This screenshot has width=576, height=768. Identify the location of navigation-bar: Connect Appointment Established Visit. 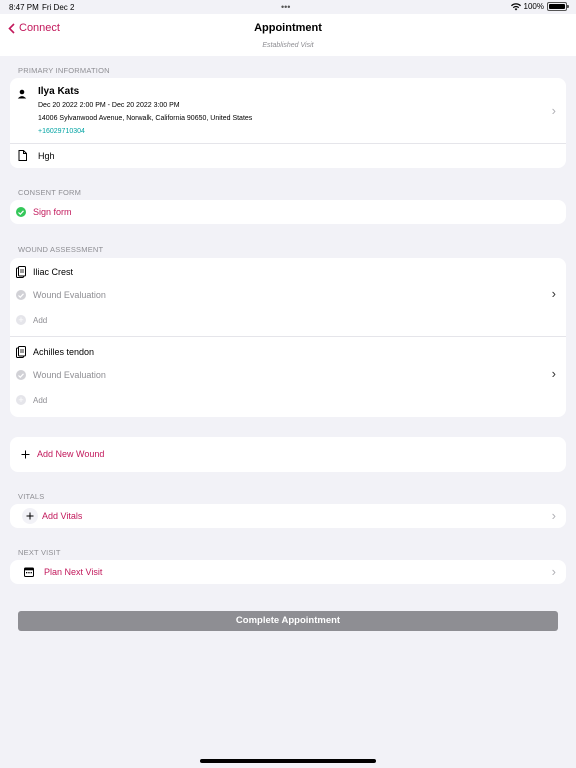
(288, 35).